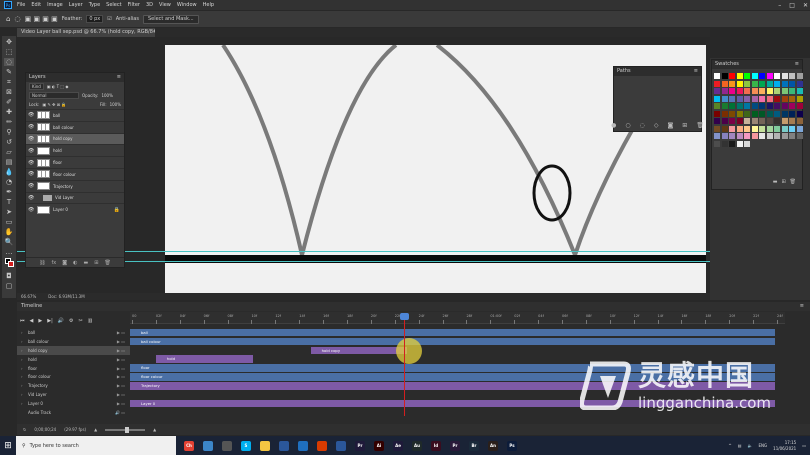  I want to click on track-row: › Vid Layer ▶ ▭, so click(73, 394).